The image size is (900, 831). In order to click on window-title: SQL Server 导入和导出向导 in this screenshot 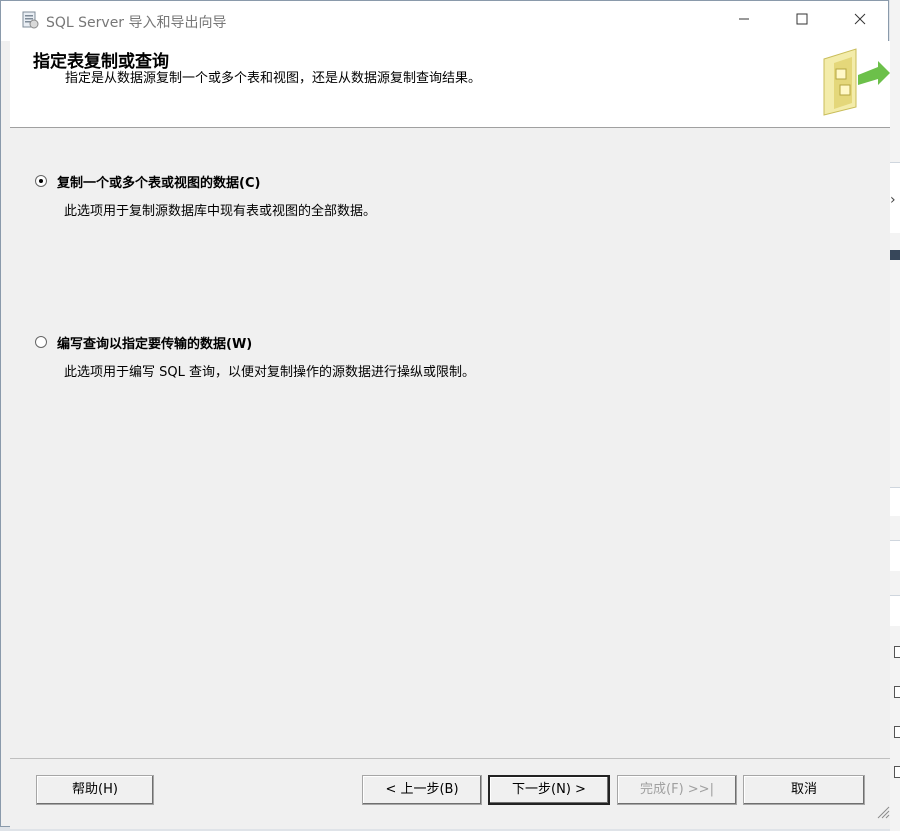, I will do `click(136, 23)`.